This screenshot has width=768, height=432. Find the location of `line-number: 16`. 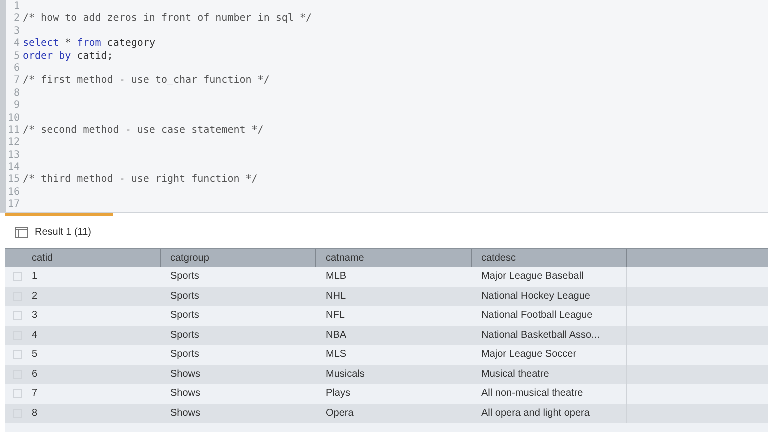

line-number: 16 is located at coordinates (13, 193).